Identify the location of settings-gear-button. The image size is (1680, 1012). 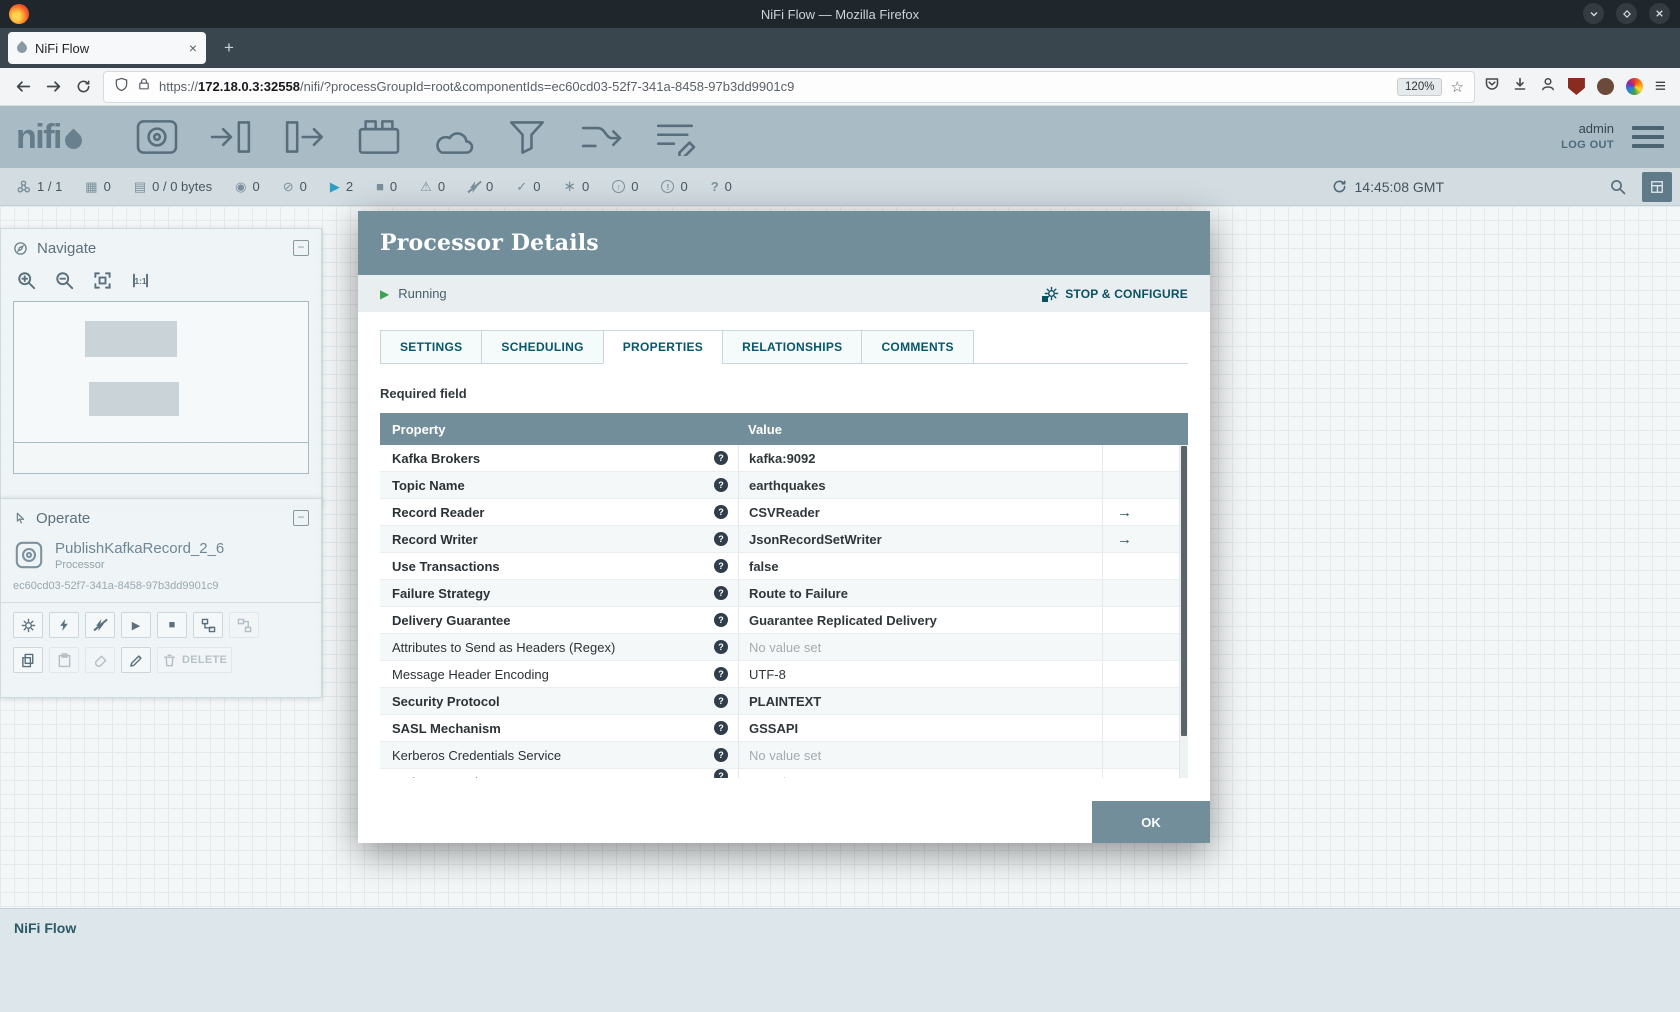
(28, 625).